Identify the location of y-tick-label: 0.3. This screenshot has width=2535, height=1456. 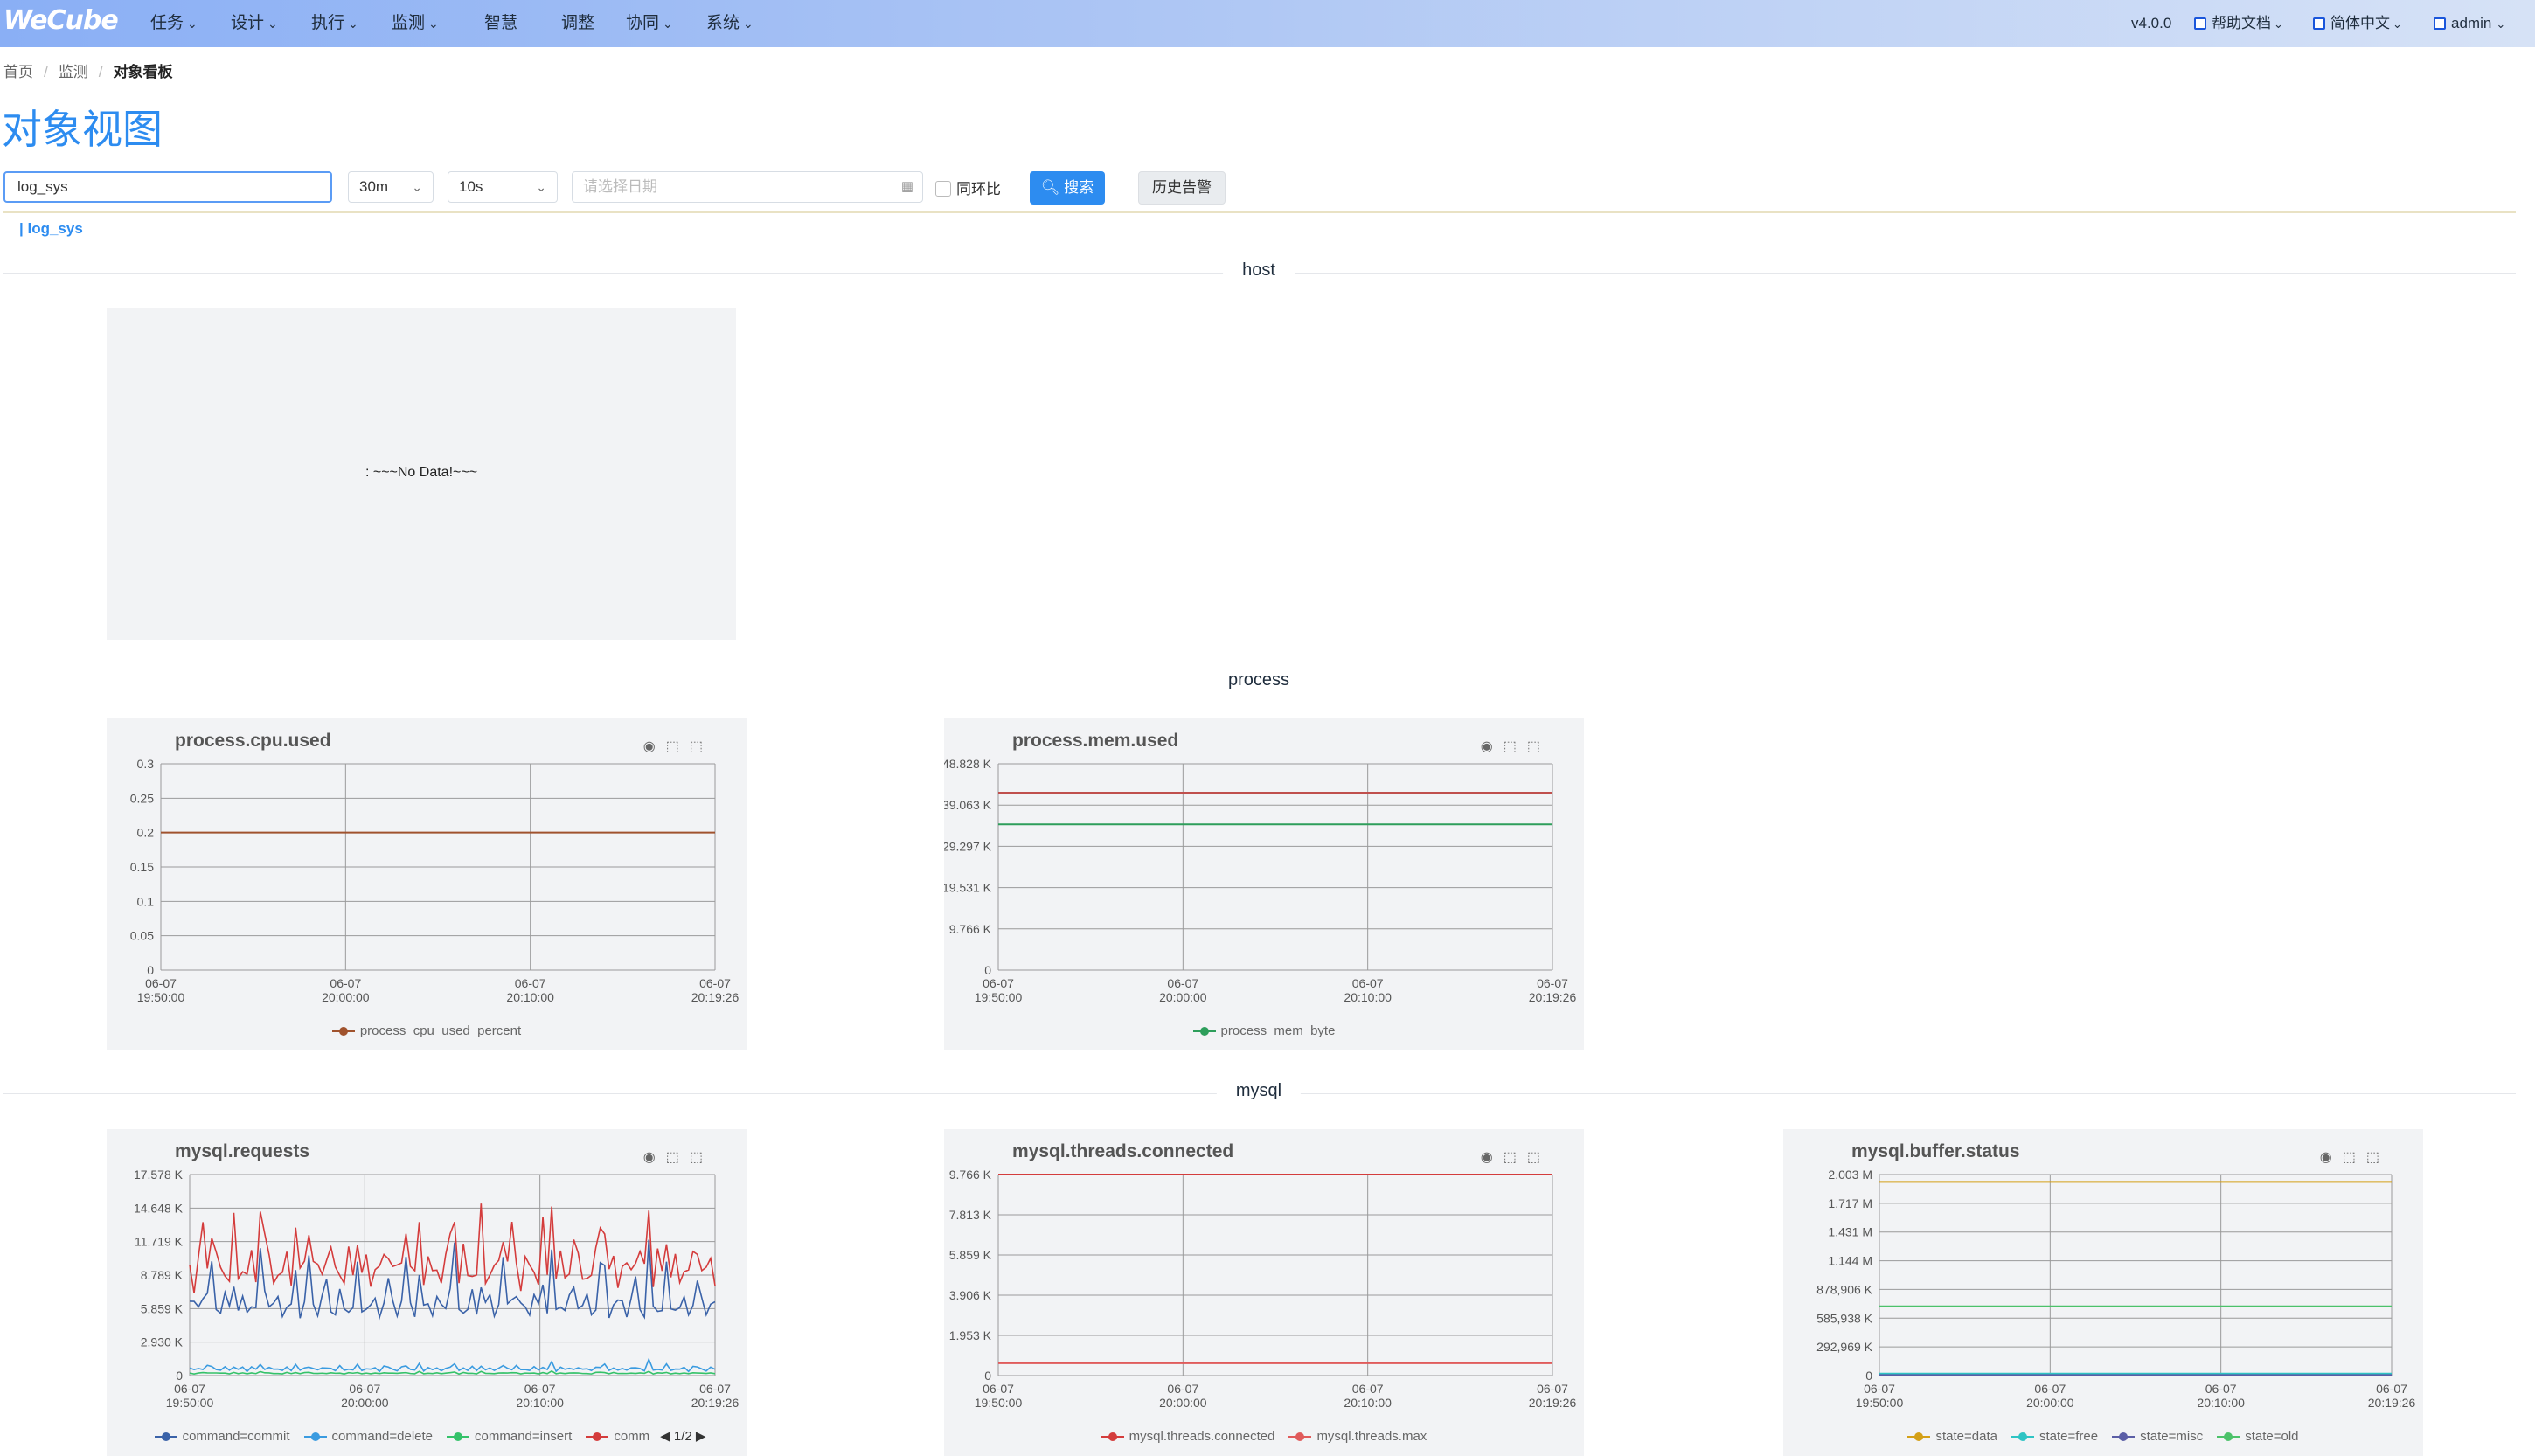
(146, 764).